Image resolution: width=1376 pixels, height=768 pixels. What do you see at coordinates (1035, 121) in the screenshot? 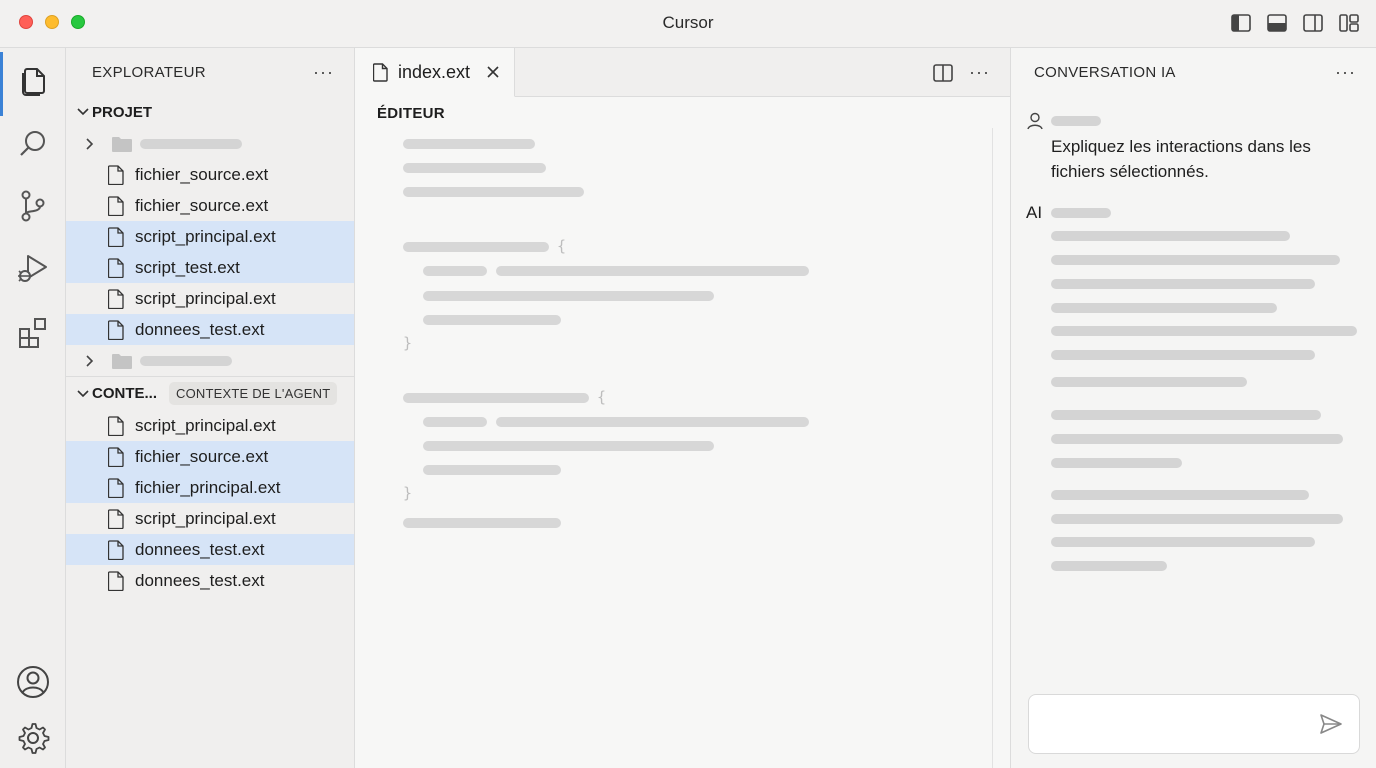
I see `user-icon` at bounding box center [1035, 121].